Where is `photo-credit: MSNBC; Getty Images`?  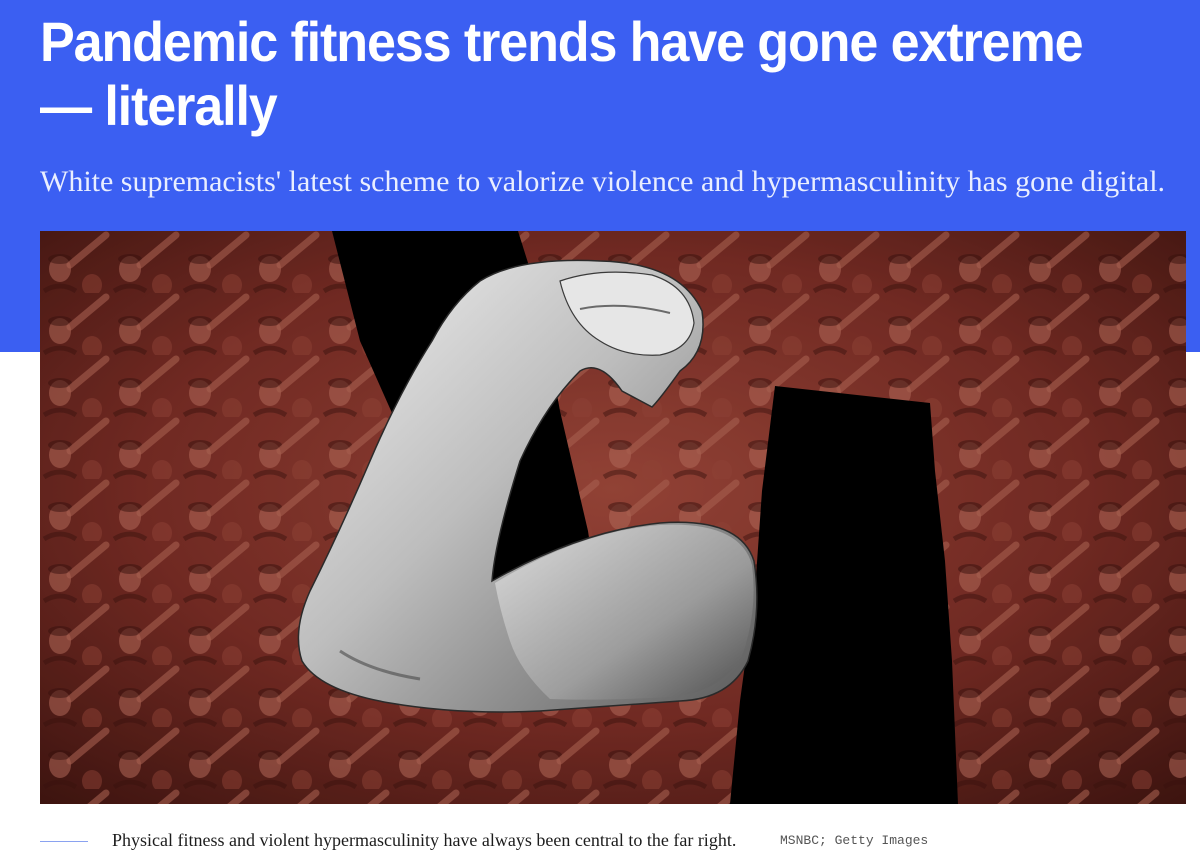
photo-credit: MSNBC; Getty Images is located at coordinates (854, 840).